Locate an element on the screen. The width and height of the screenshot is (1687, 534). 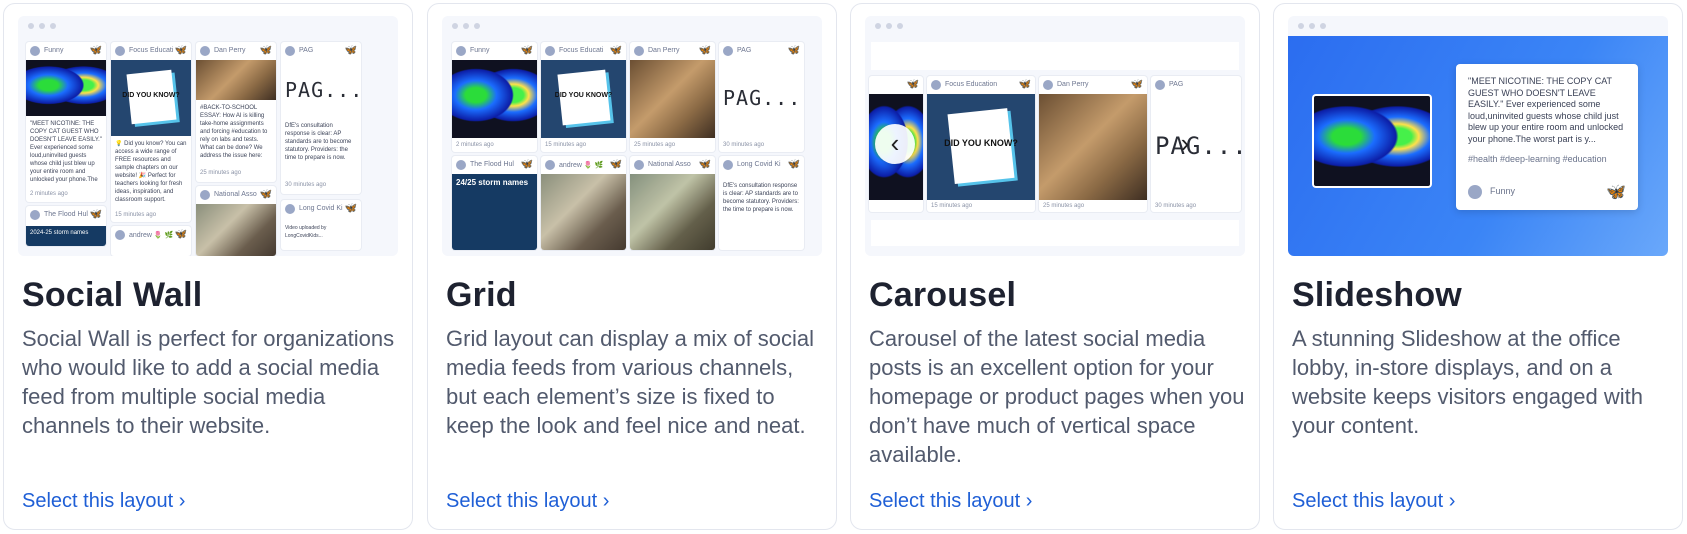
post-author: Dan Perry is located at coordinates (664, 50).